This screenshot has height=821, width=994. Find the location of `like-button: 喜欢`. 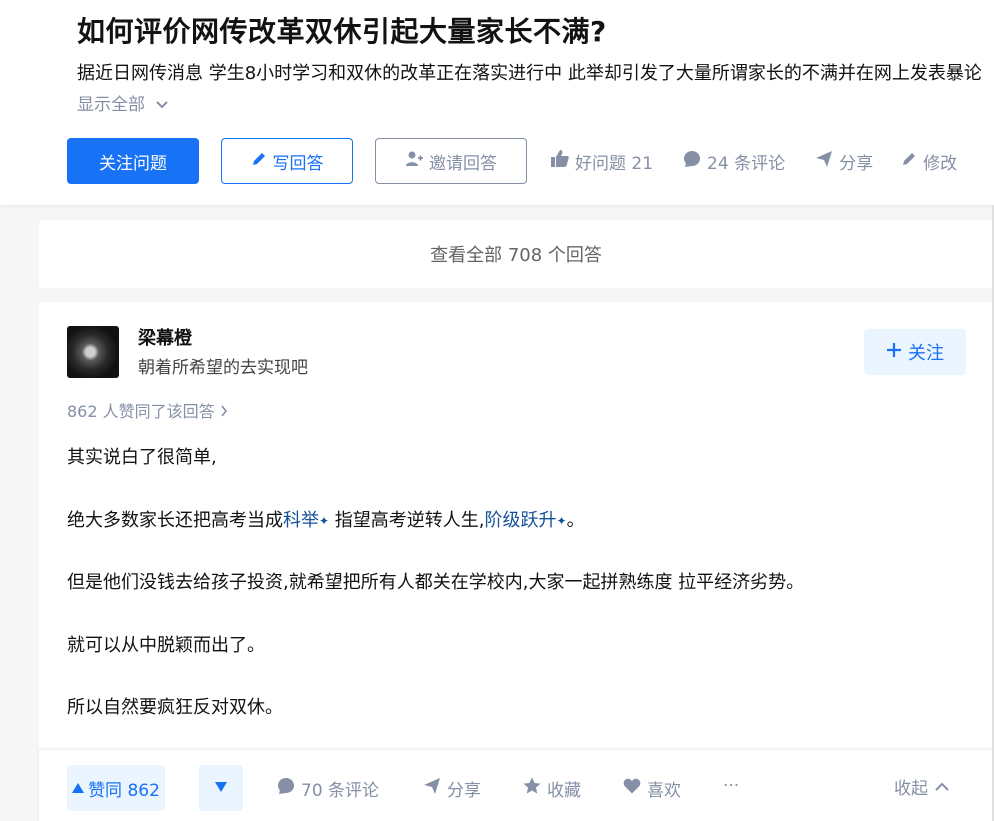

like-button: 喜欢 is located at coordinates (652, 788).